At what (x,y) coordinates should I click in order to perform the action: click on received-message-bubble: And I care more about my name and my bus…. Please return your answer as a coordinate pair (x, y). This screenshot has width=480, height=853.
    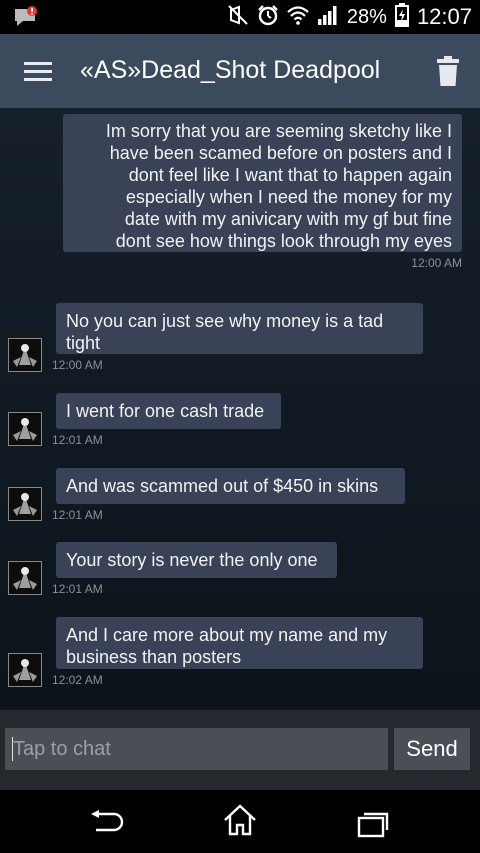
    Looking at the image, I should click on (239, 643).